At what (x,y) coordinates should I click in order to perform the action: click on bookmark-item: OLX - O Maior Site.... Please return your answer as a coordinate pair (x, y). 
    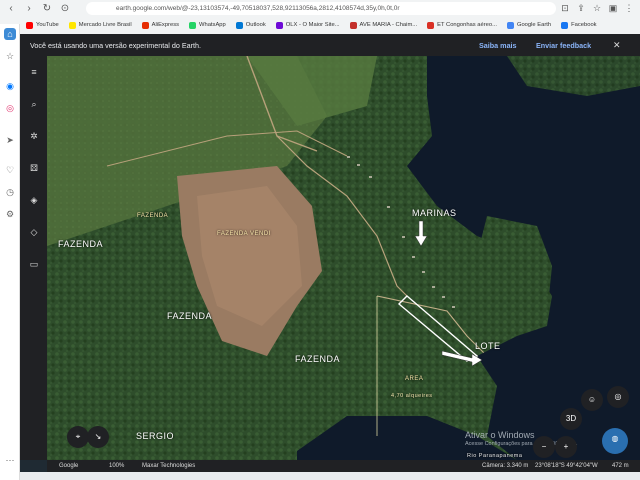
    Looking at the image, I should click on (307, 25).